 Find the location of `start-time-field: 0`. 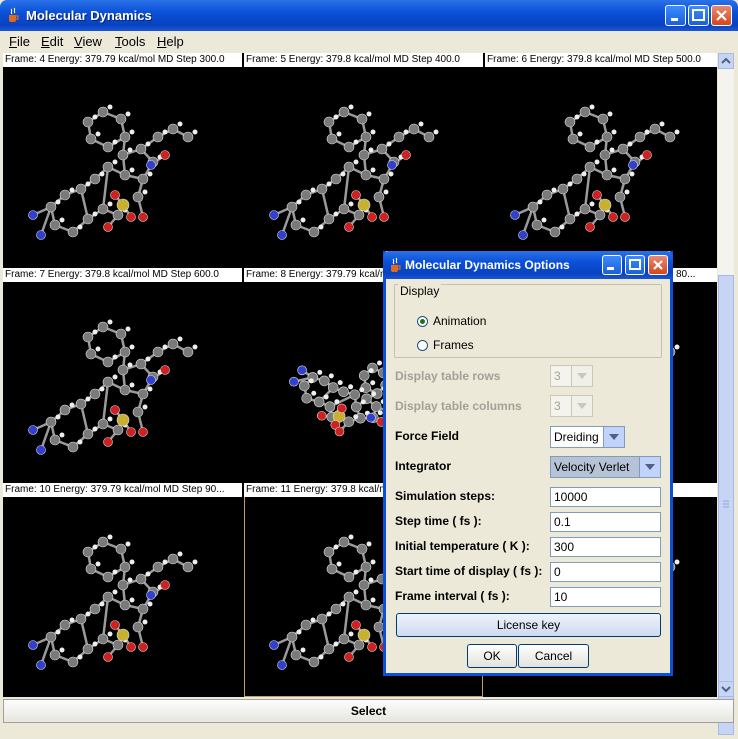

start-time-field: 0 is located at coordinates (605, 572).